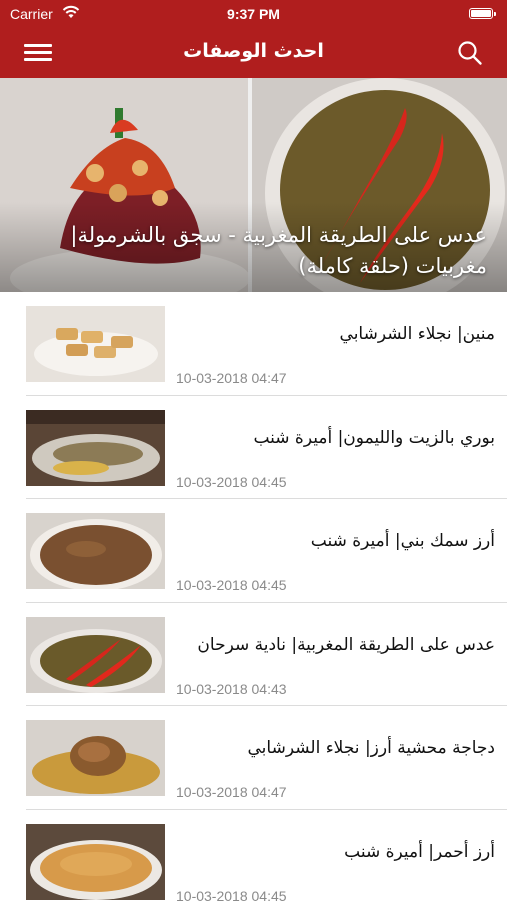 This screenshot has width=507, height=913. I want to click on recipe-date: 10-03-2018 04:43, so click(231, 689).